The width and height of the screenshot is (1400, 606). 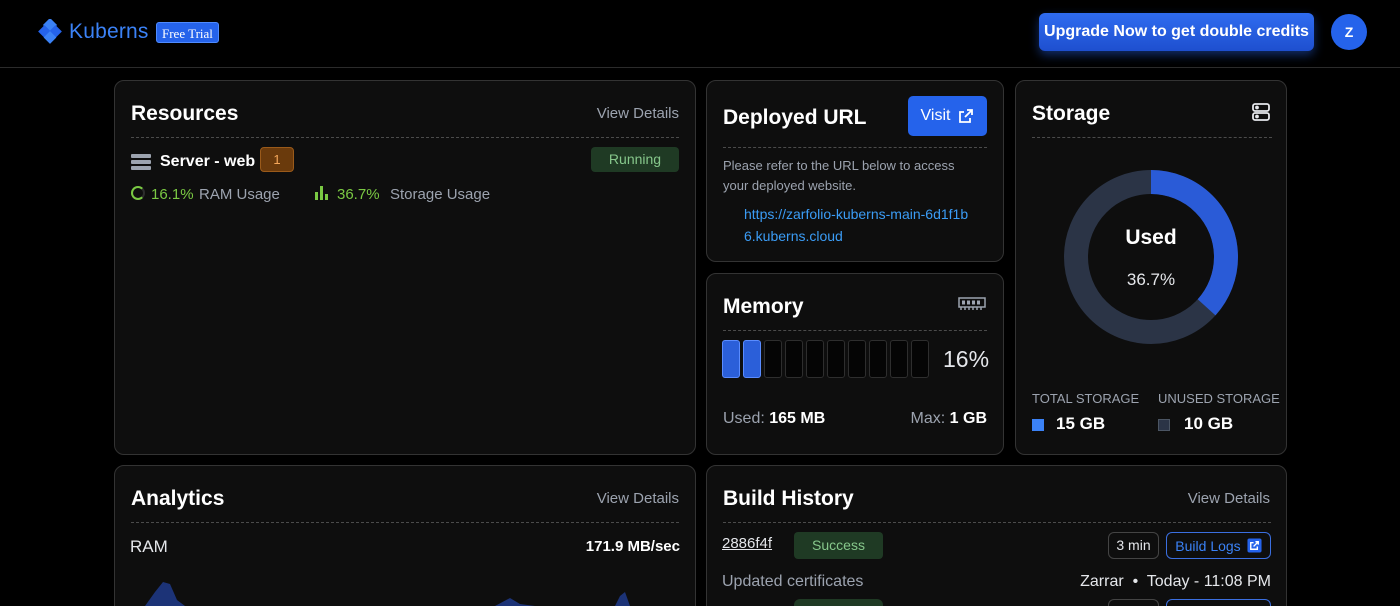 I want to click on unused-storage-value: 10 GB, so click(x=1209, y=423).